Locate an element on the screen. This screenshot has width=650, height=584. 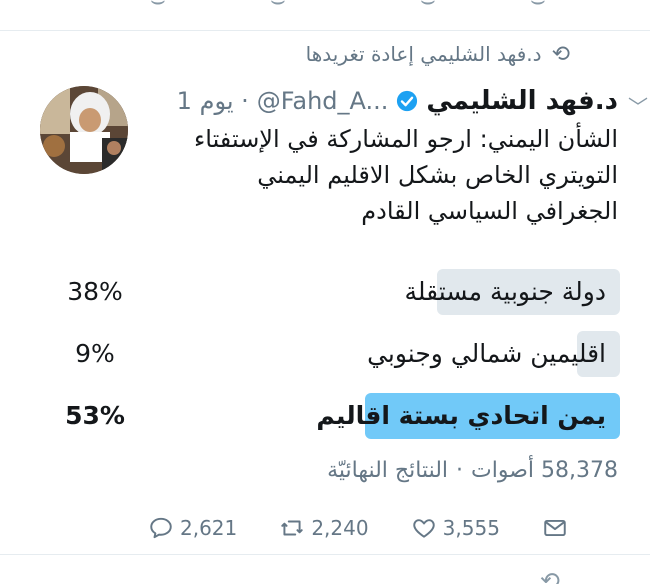
tweet-text-line: التويتري الخاص بشكل الاقليم اليمني is located at coordinates (437, 175).